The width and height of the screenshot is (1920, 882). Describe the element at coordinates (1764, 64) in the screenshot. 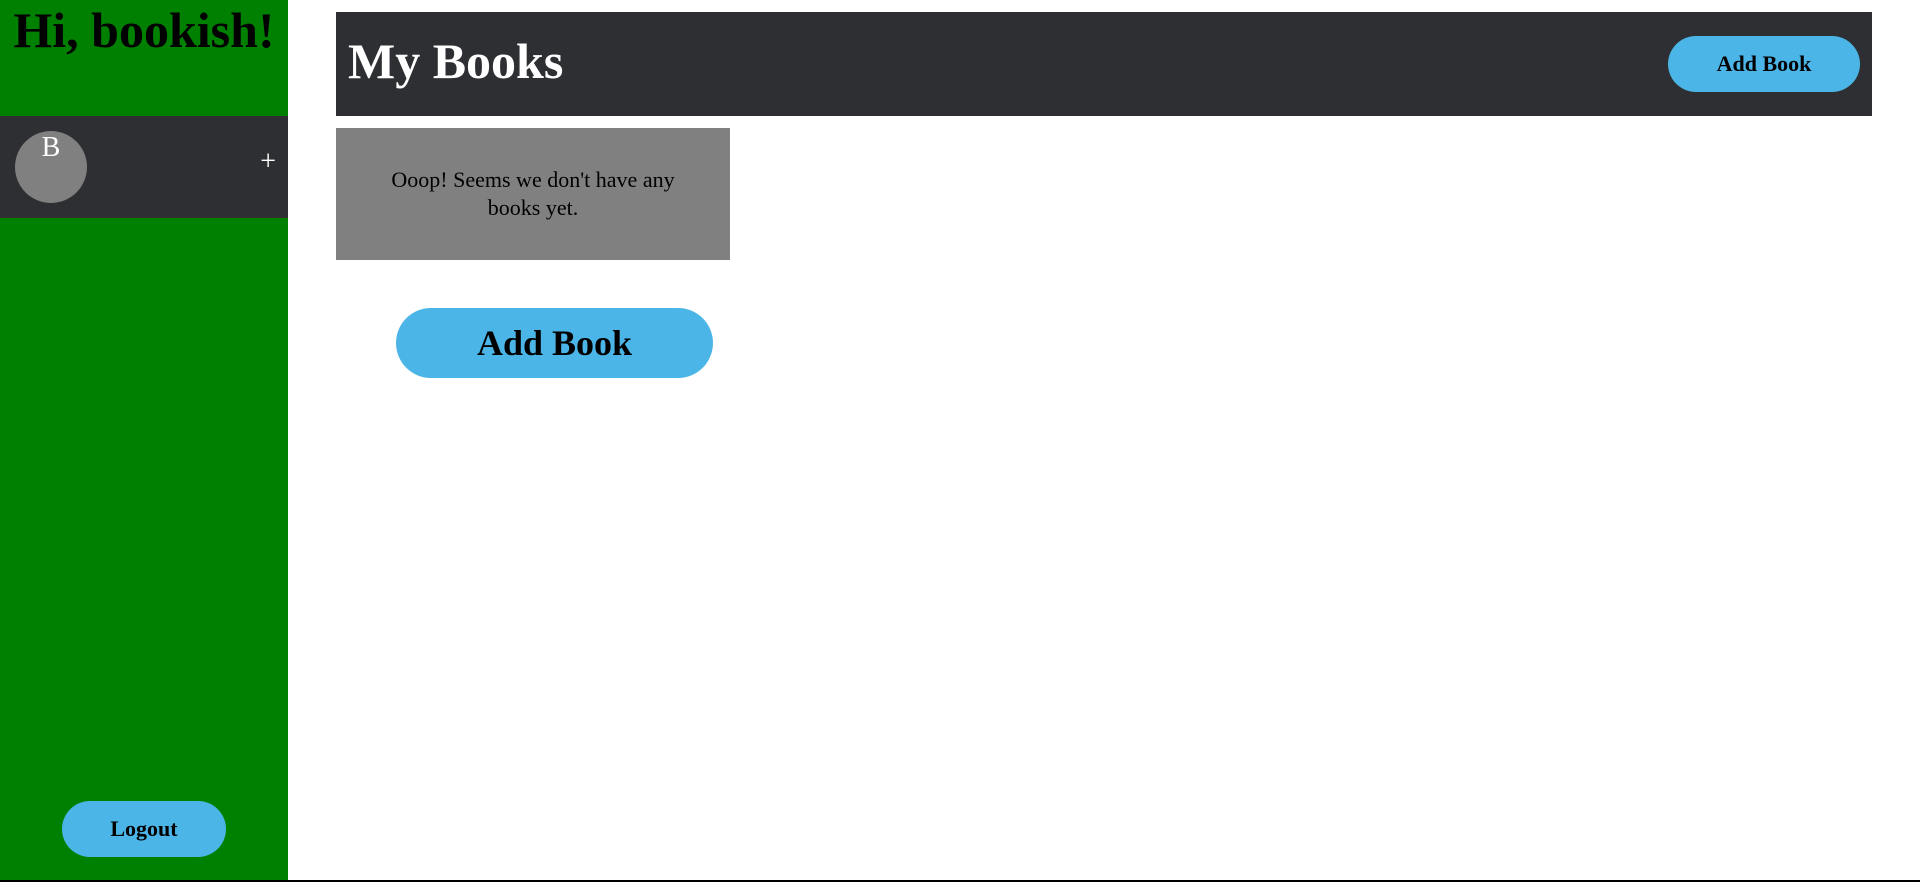

I see `header-add-book-button: Add Book` at that location.